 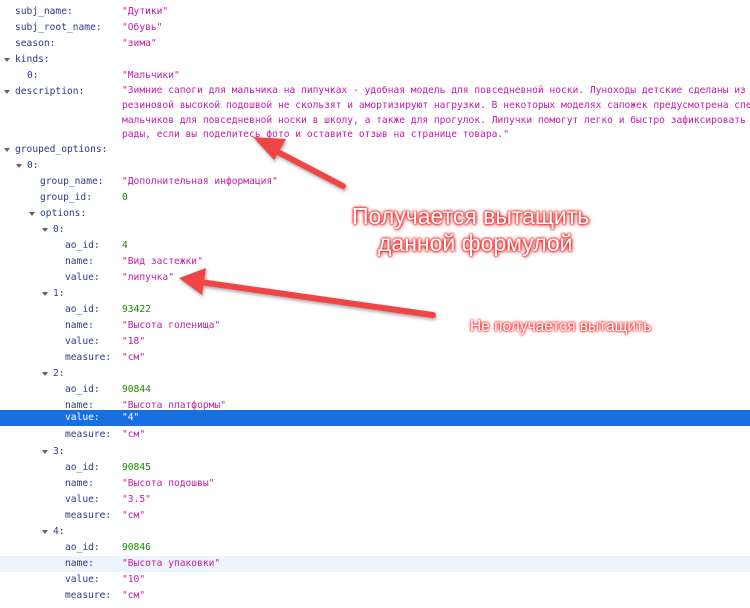 I want to click on string-value: "Дополнительная информация", so click(x=200, y=181).